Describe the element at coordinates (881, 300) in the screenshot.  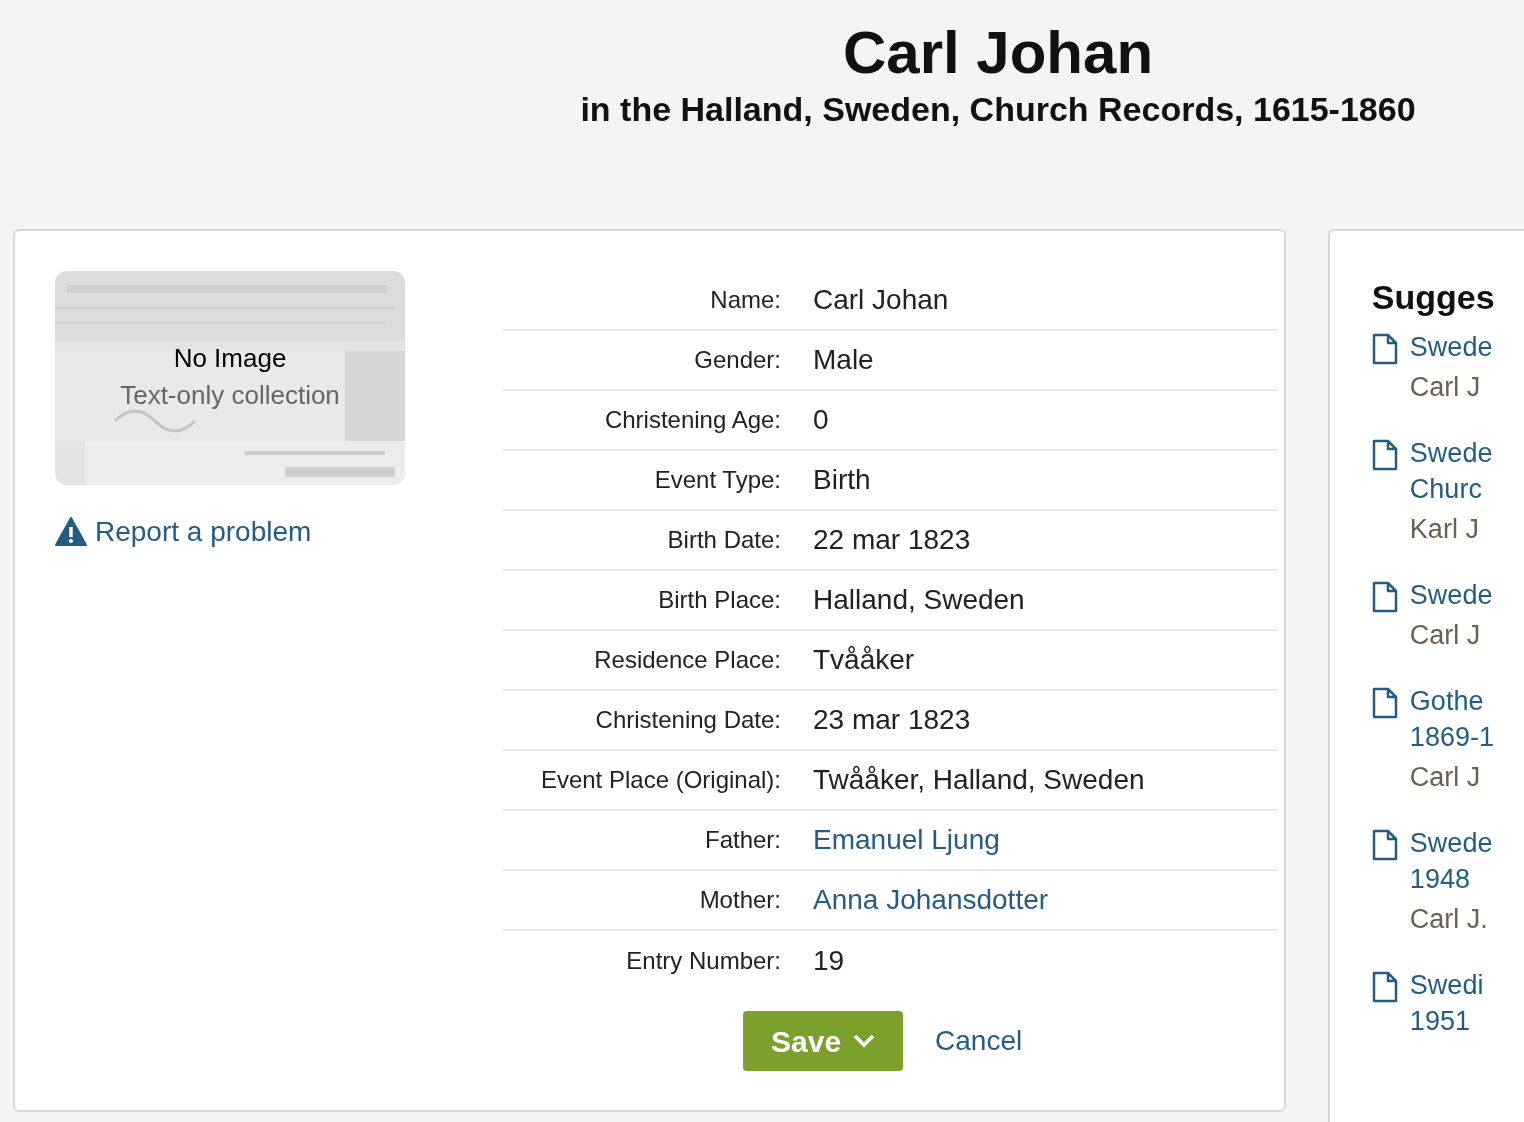
I see `field-value: Carl Johan` at that location.